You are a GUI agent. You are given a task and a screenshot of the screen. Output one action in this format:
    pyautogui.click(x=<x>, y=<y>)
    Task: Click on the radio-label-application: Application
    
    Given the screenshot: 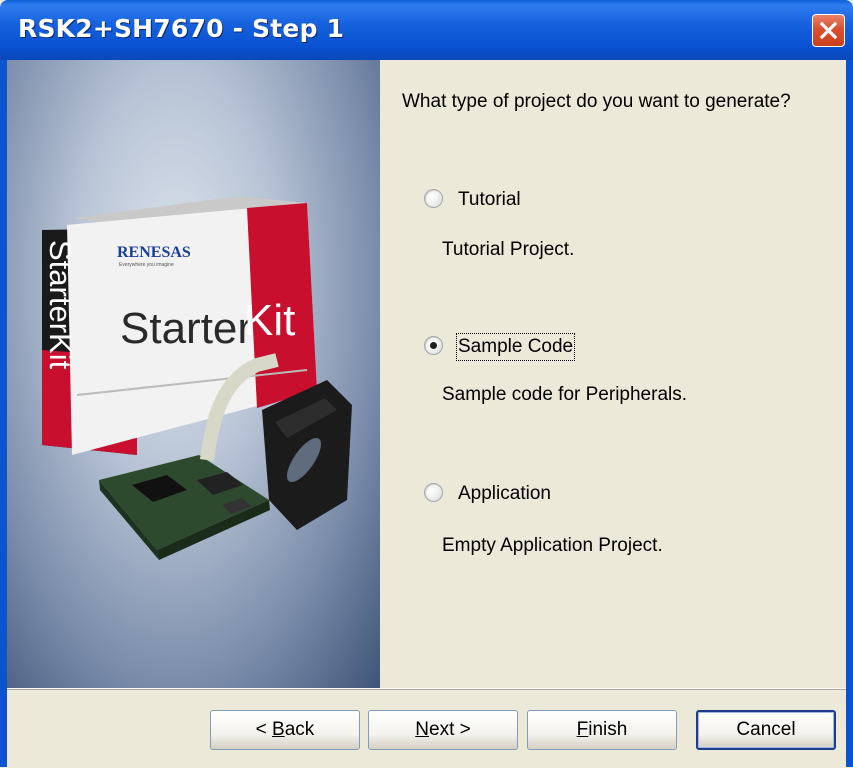 What is the action you would take?
    pyautogui.click(x=504, y=494)
    